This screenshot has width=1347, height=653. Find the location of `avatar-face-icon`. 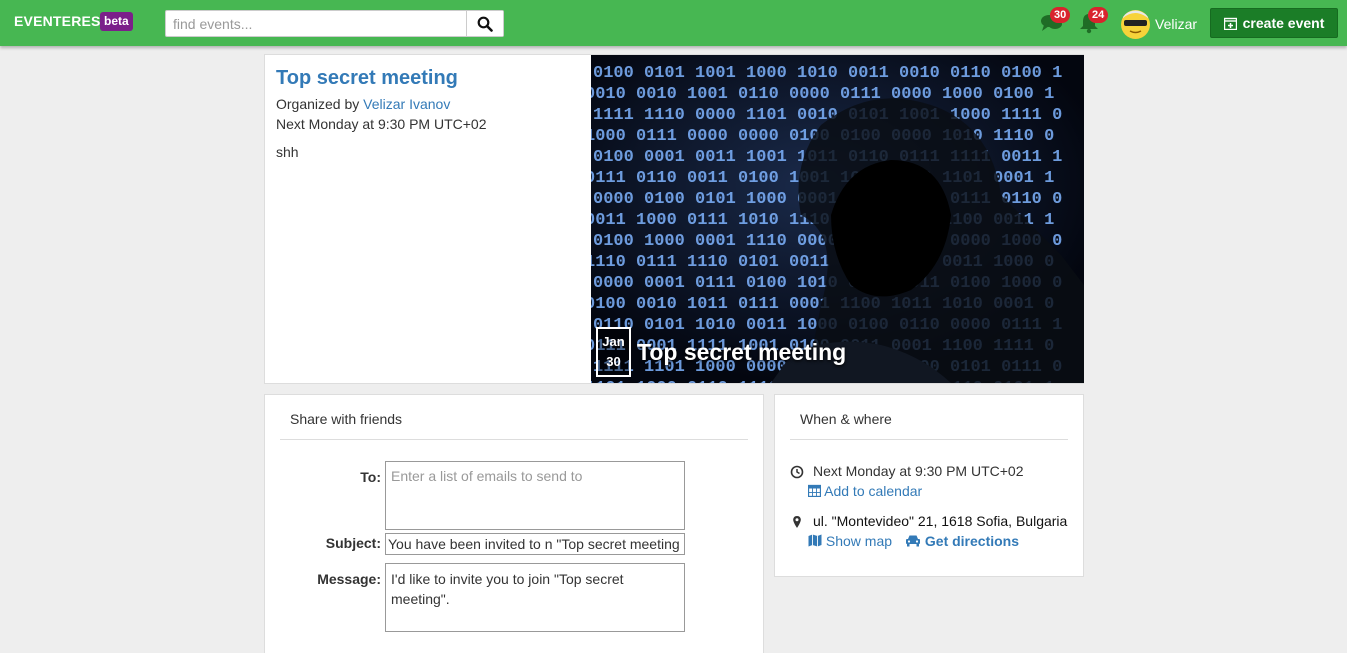

avatar-face-icon is located at coordinates (1135, 24).